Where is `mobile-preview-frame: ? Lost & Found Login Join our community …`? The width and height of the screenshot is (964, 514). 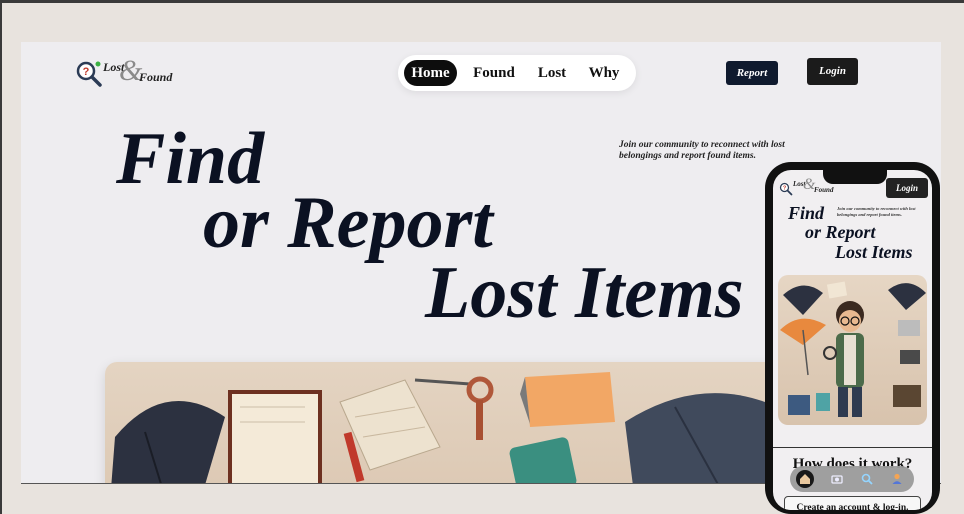
mobile-preview-frame: ? Lost & Found Login Join our community … is located at coordinates (852, 338).